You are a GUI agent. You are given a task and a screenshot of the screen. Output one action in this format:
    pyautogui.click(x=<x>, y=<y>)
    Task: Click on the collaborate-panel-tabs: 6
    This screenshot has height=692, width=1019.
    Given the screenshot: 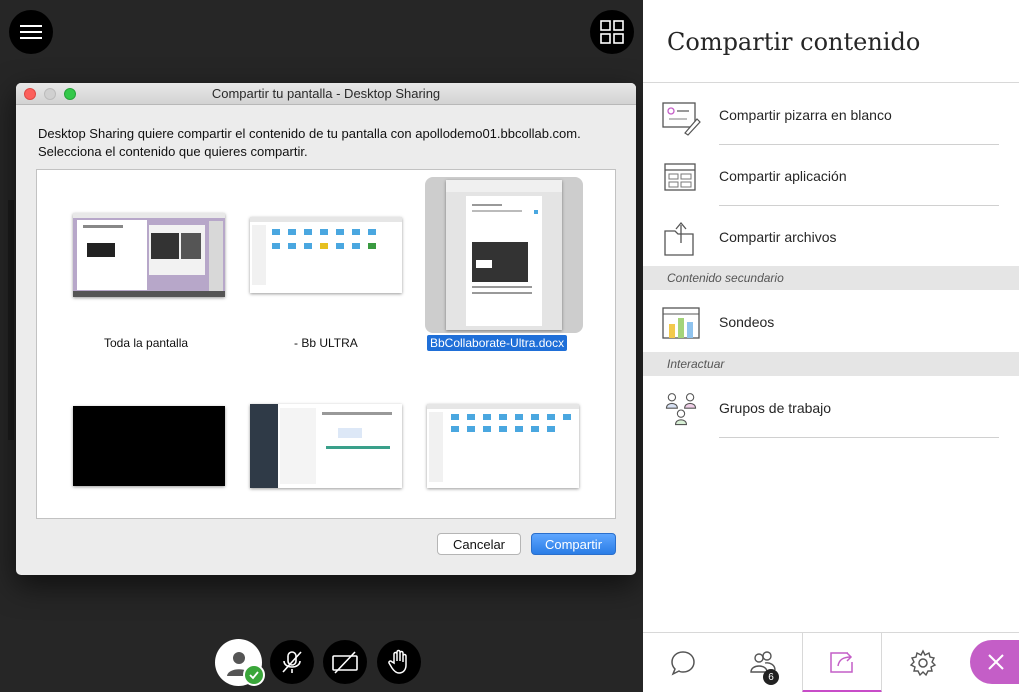 What is the action you would take?
    pyautogui.click(x=831, y=662)
    